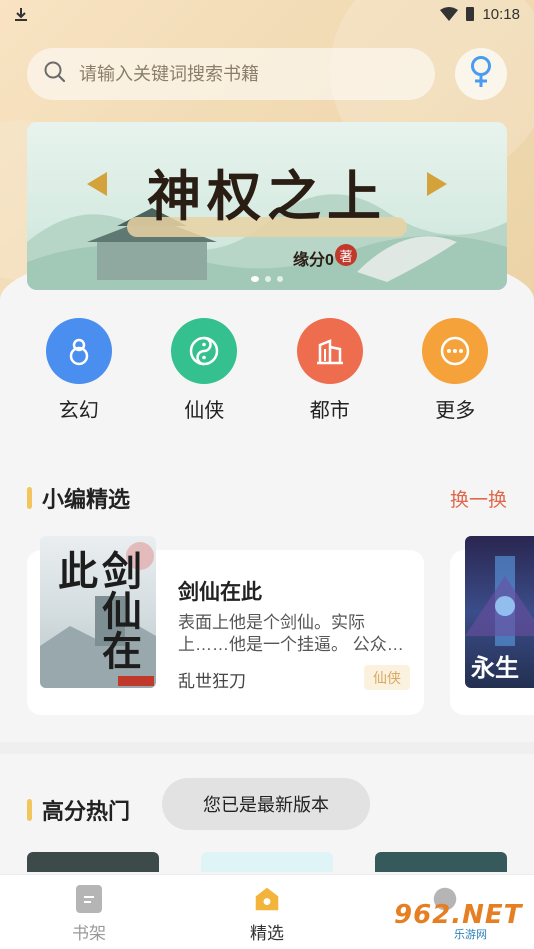  I want to click on taiji-icon, so click(204, 351).